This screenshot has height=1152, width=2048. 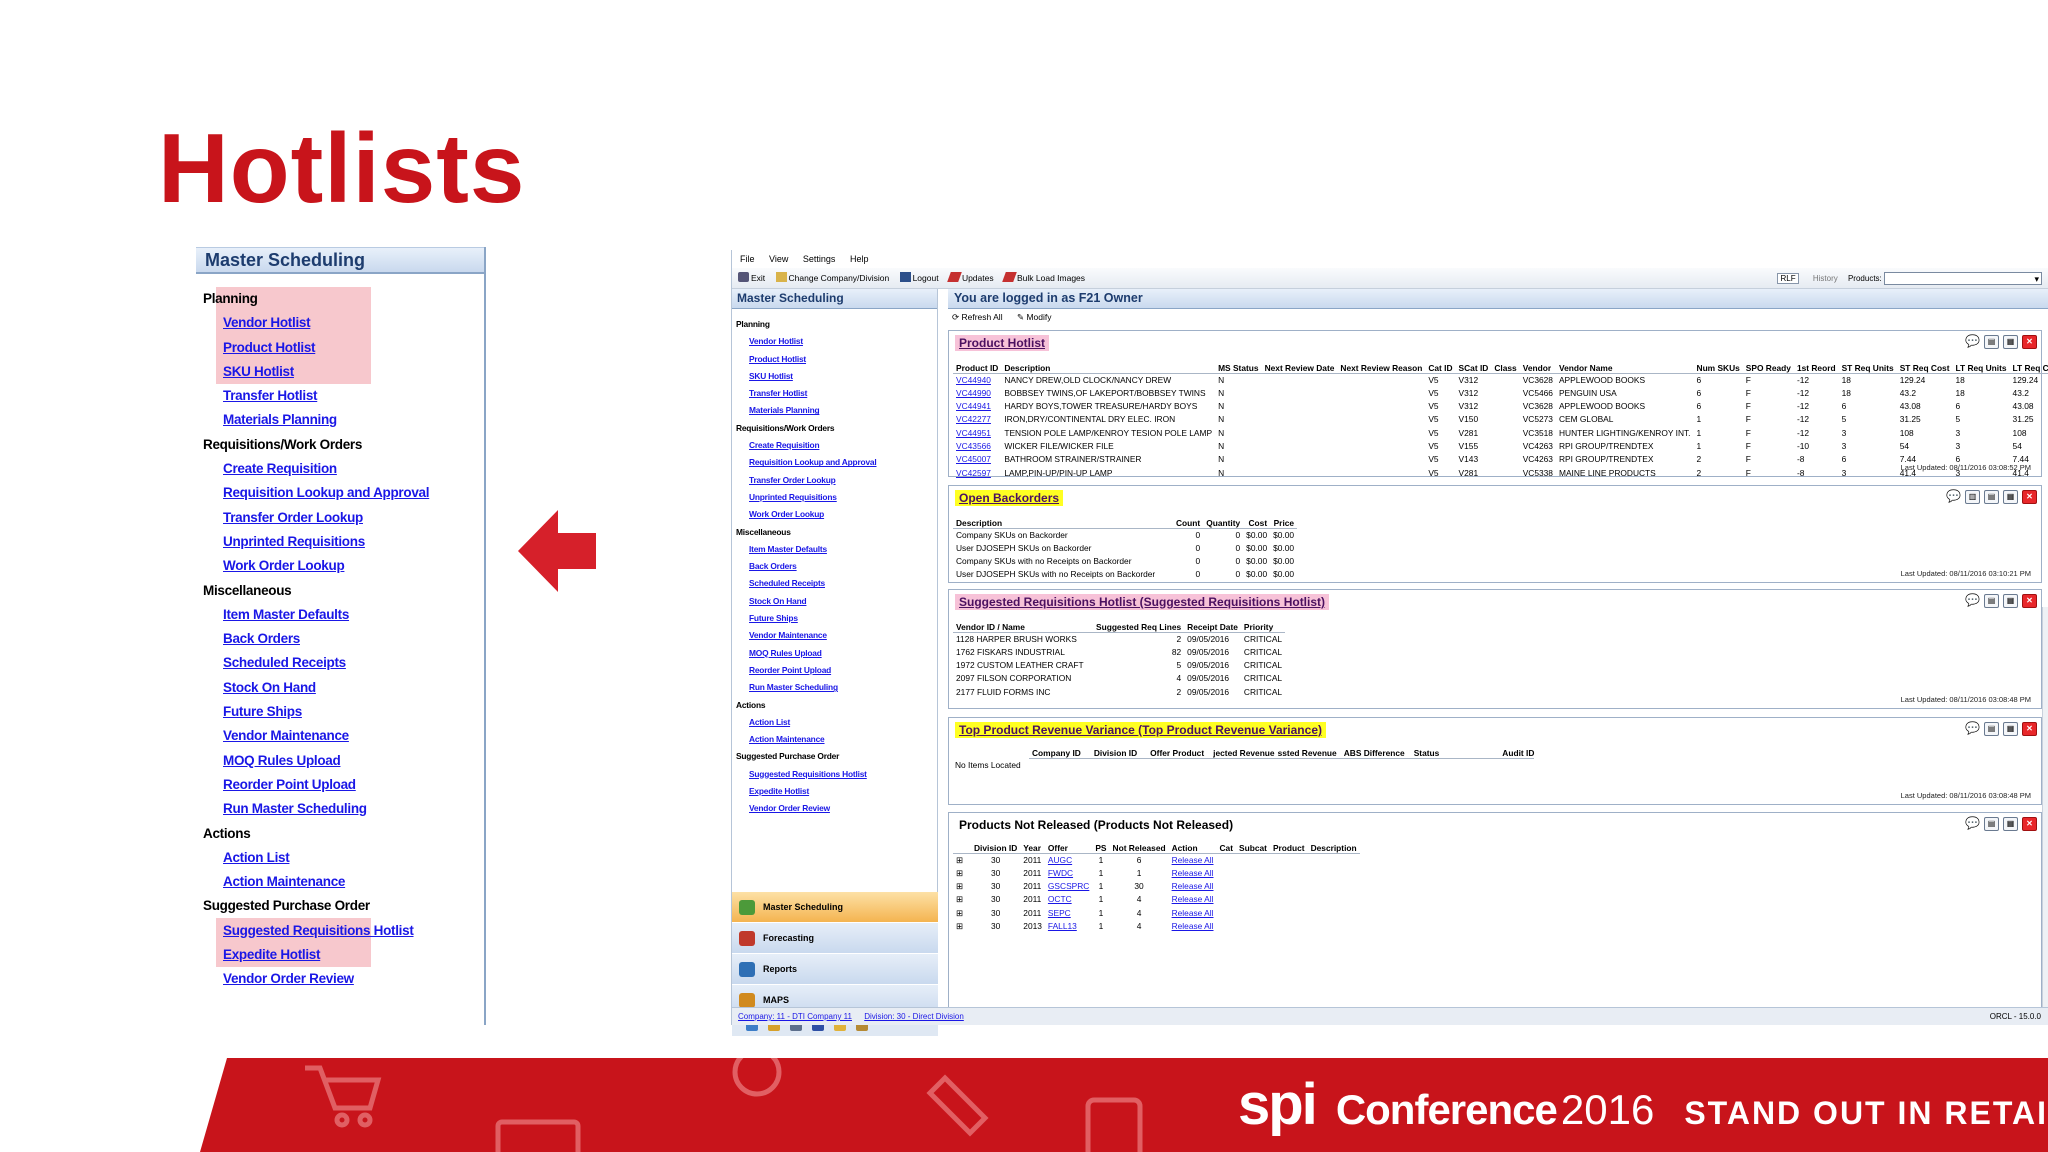 I want to click on menu-link-vendor-order-review: Vendor Order Review, so click(x=340, y=979).